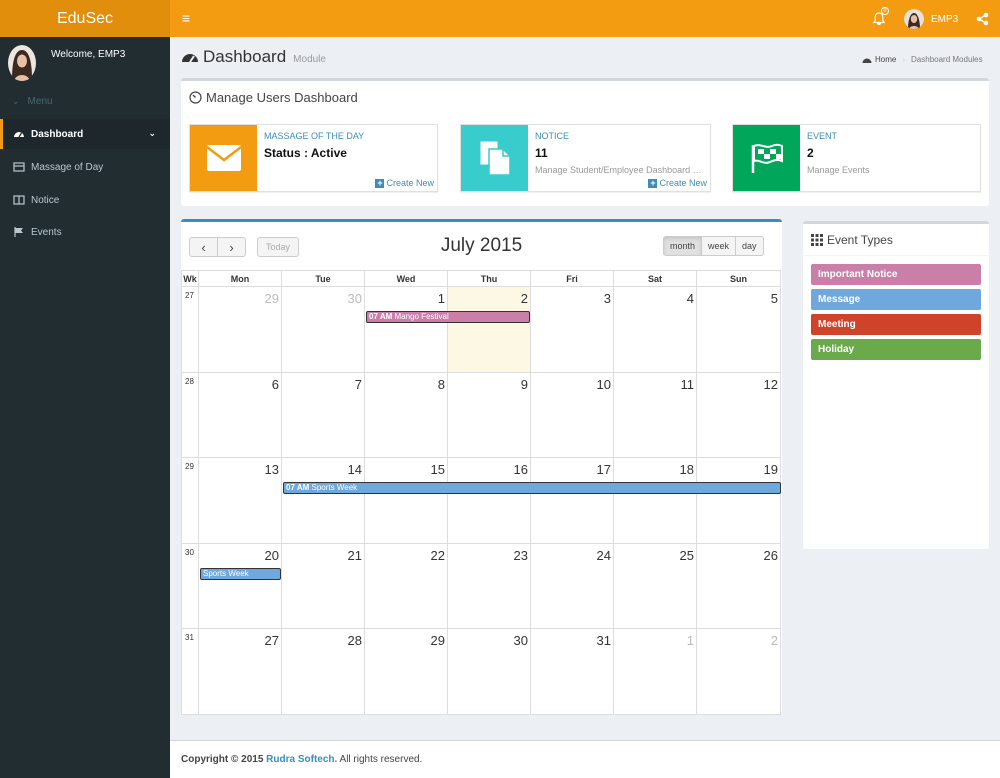 This screenshot has height=778, width=1000. I want to click on day-number: 4, so click(690, 298).